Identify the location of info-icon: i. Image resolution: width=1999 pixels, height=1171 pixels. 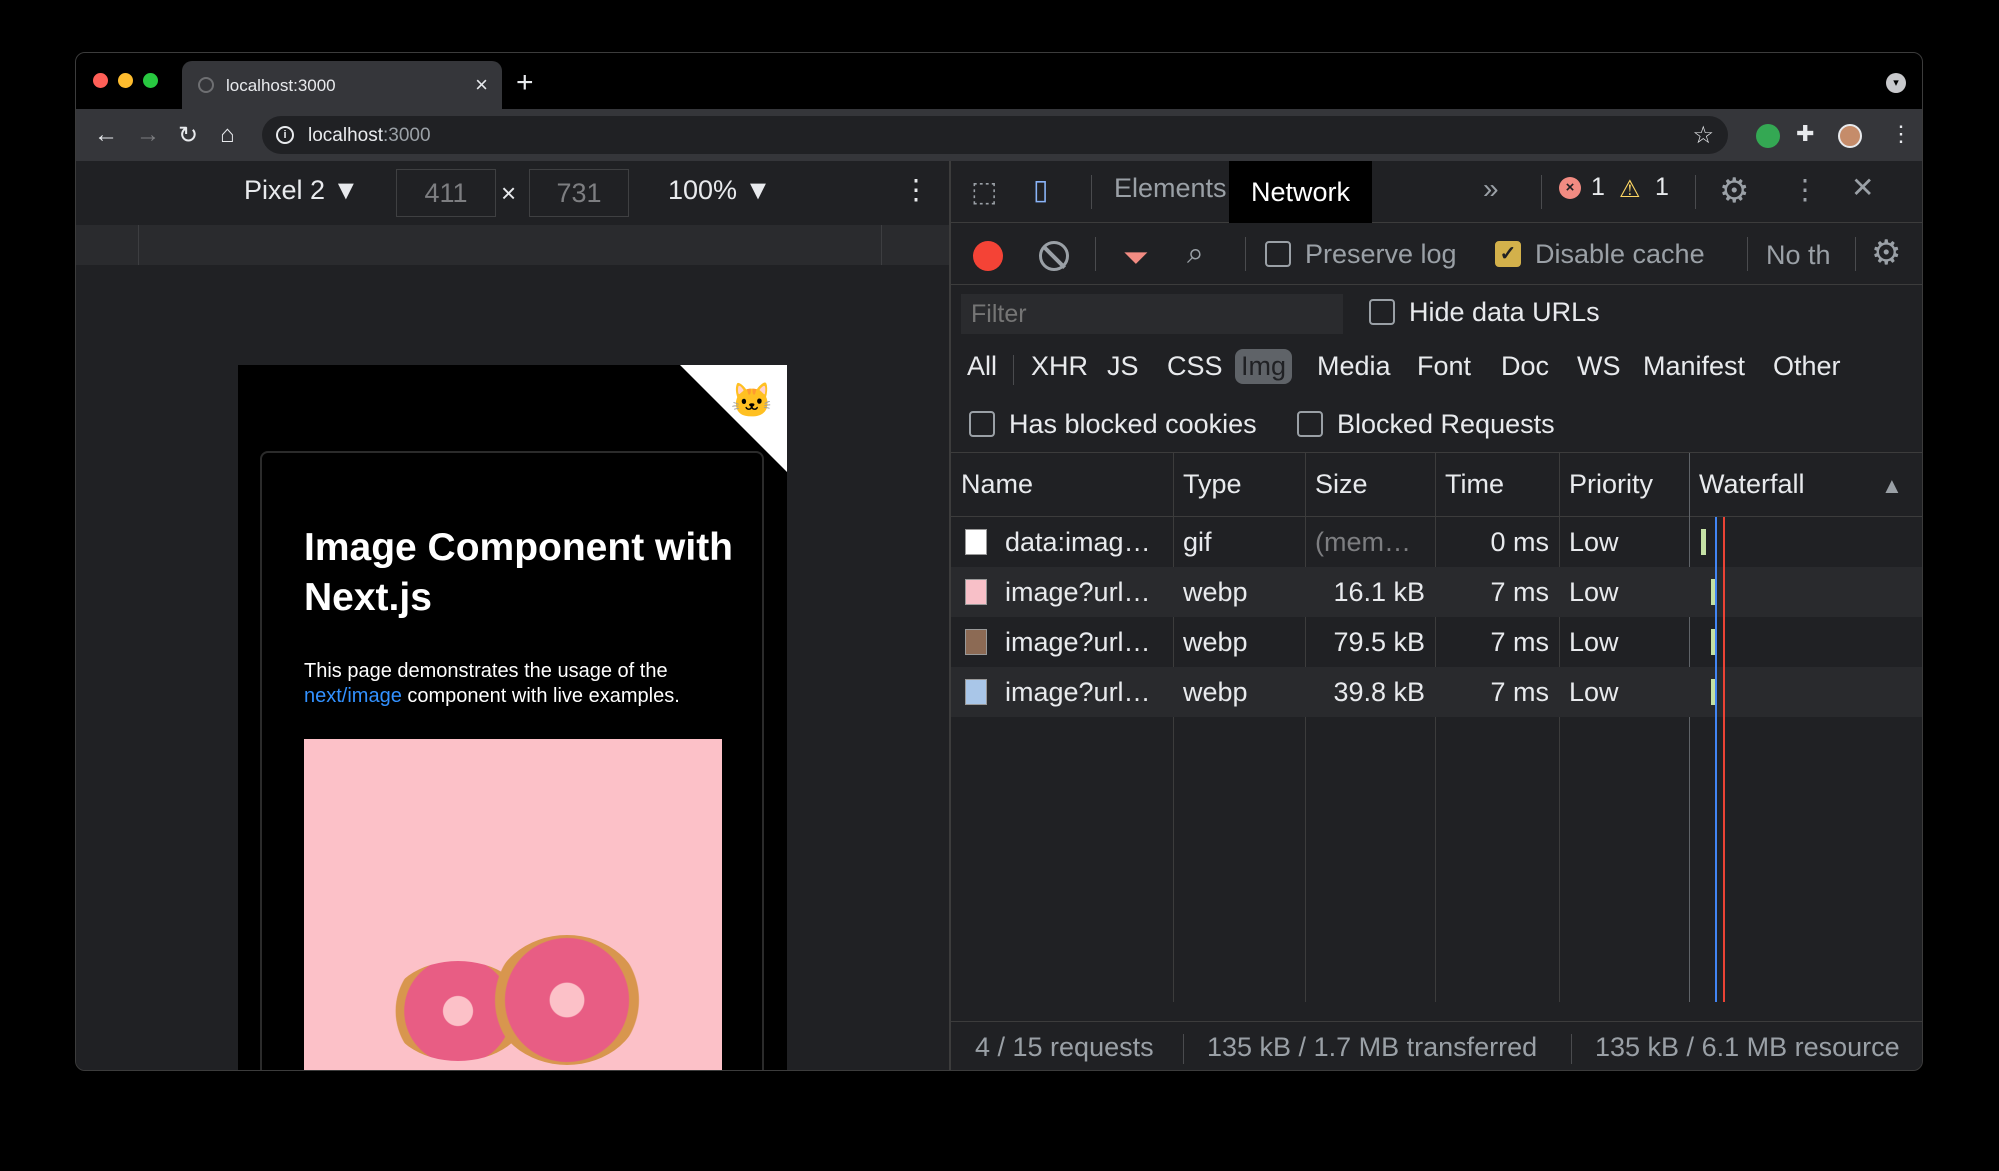
(285, 135).